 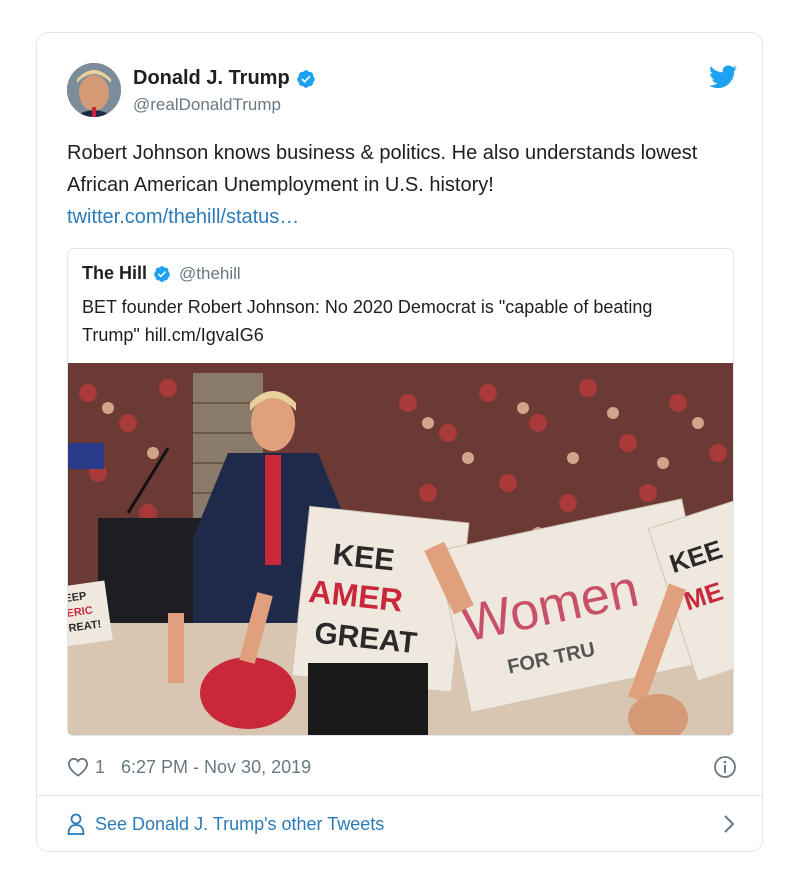 What do you see at coordinates (78, 767) in the screenshot?
I see `heart-icon` at bounding box center [78, 767].